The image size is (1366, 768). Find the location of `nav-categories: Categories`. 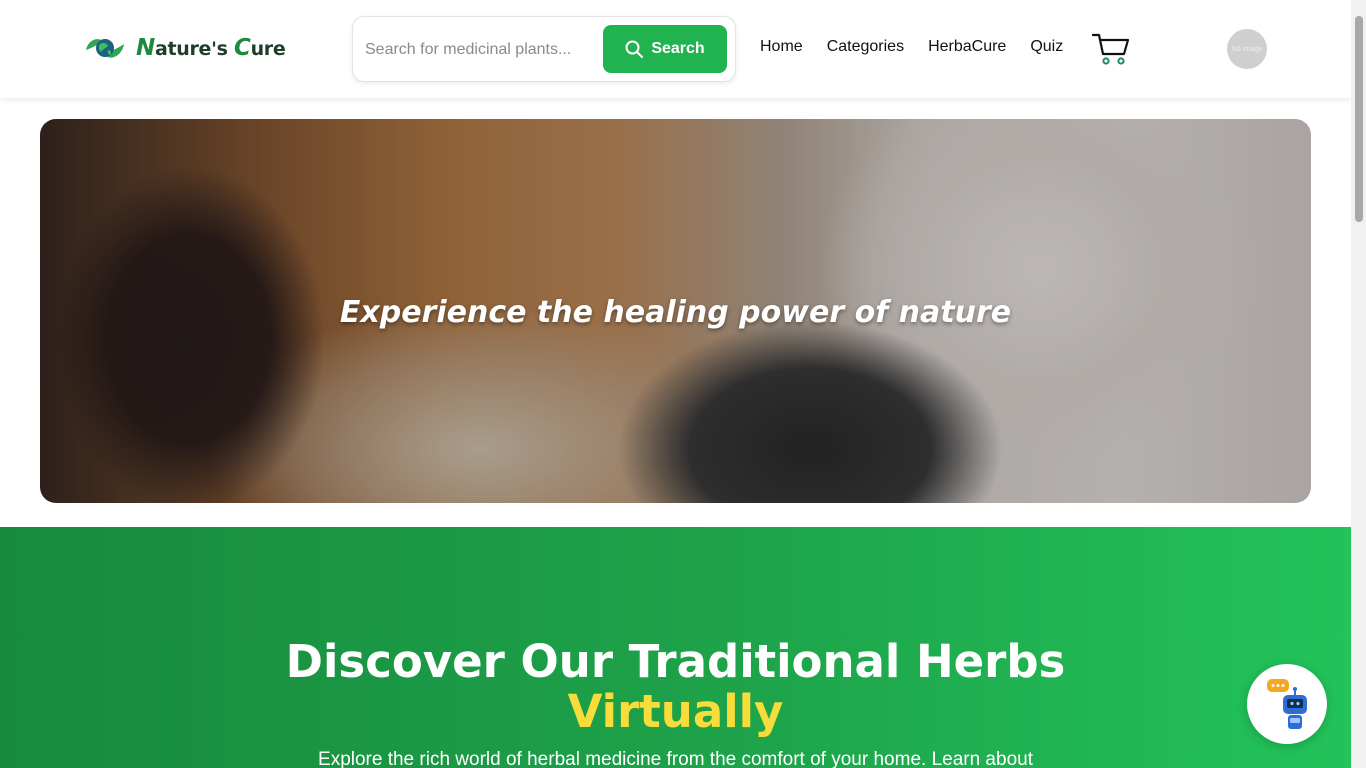

nav-categories: Categories is located at coordinates (865, 47).